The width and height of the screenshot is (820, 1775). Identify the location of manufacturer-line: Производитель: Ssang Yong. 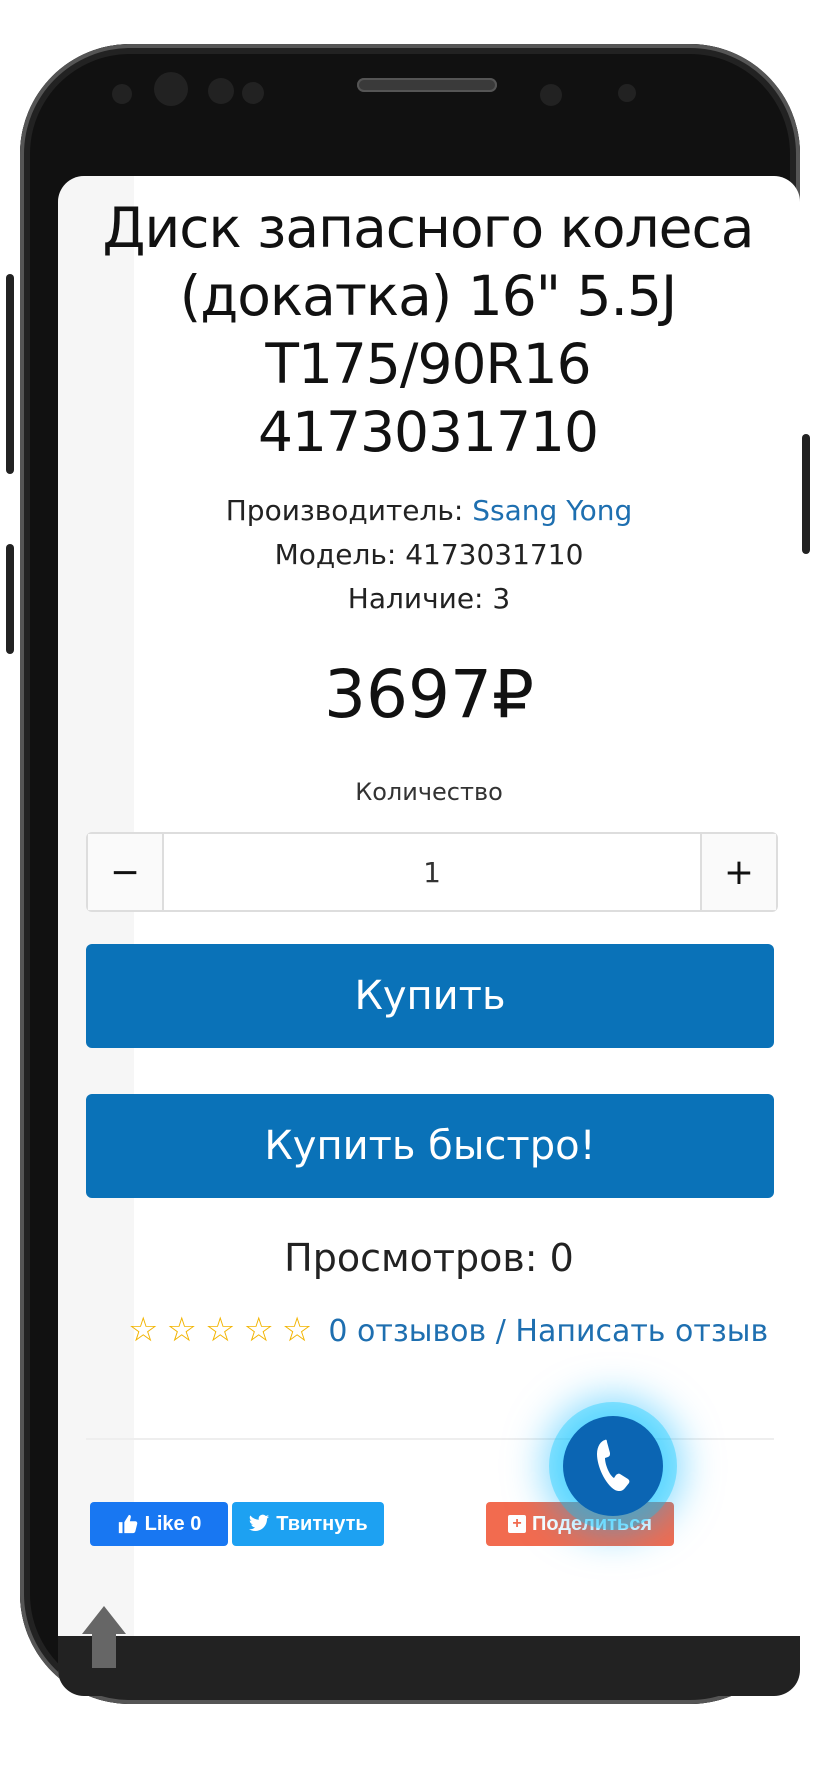
(429, 510).